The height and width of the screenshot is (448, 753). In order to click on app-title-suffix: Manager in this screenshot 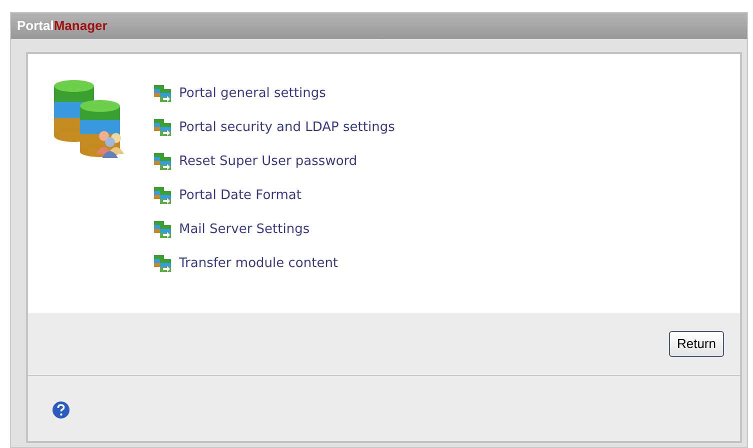, I will do `click(81, 26)`.